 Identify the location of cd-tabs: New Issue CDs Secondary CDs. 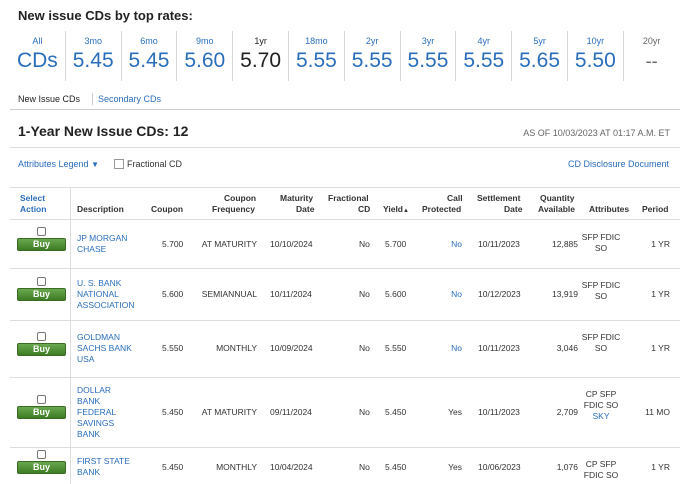
(345, 100).